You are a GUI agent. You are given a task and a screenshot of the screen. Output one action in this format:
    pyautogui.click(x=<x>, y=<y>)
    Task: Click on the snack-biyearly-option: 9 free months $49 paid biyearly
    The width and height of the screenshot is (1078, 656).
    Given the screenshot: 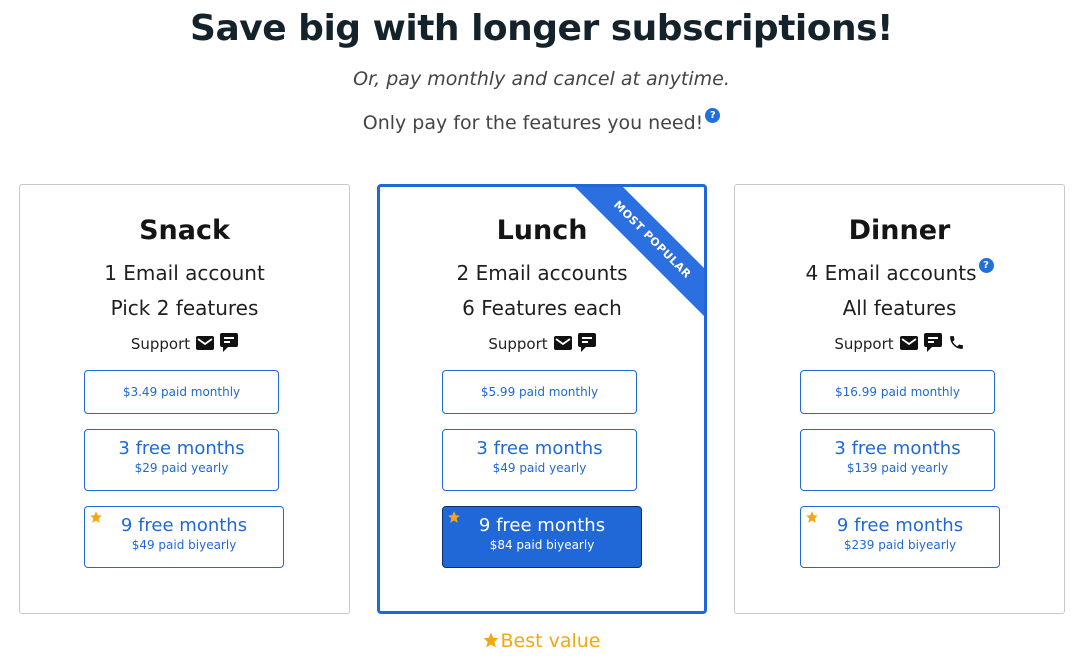 What is the action you would take?
    pyautogui.click(x=184, y=537)
    